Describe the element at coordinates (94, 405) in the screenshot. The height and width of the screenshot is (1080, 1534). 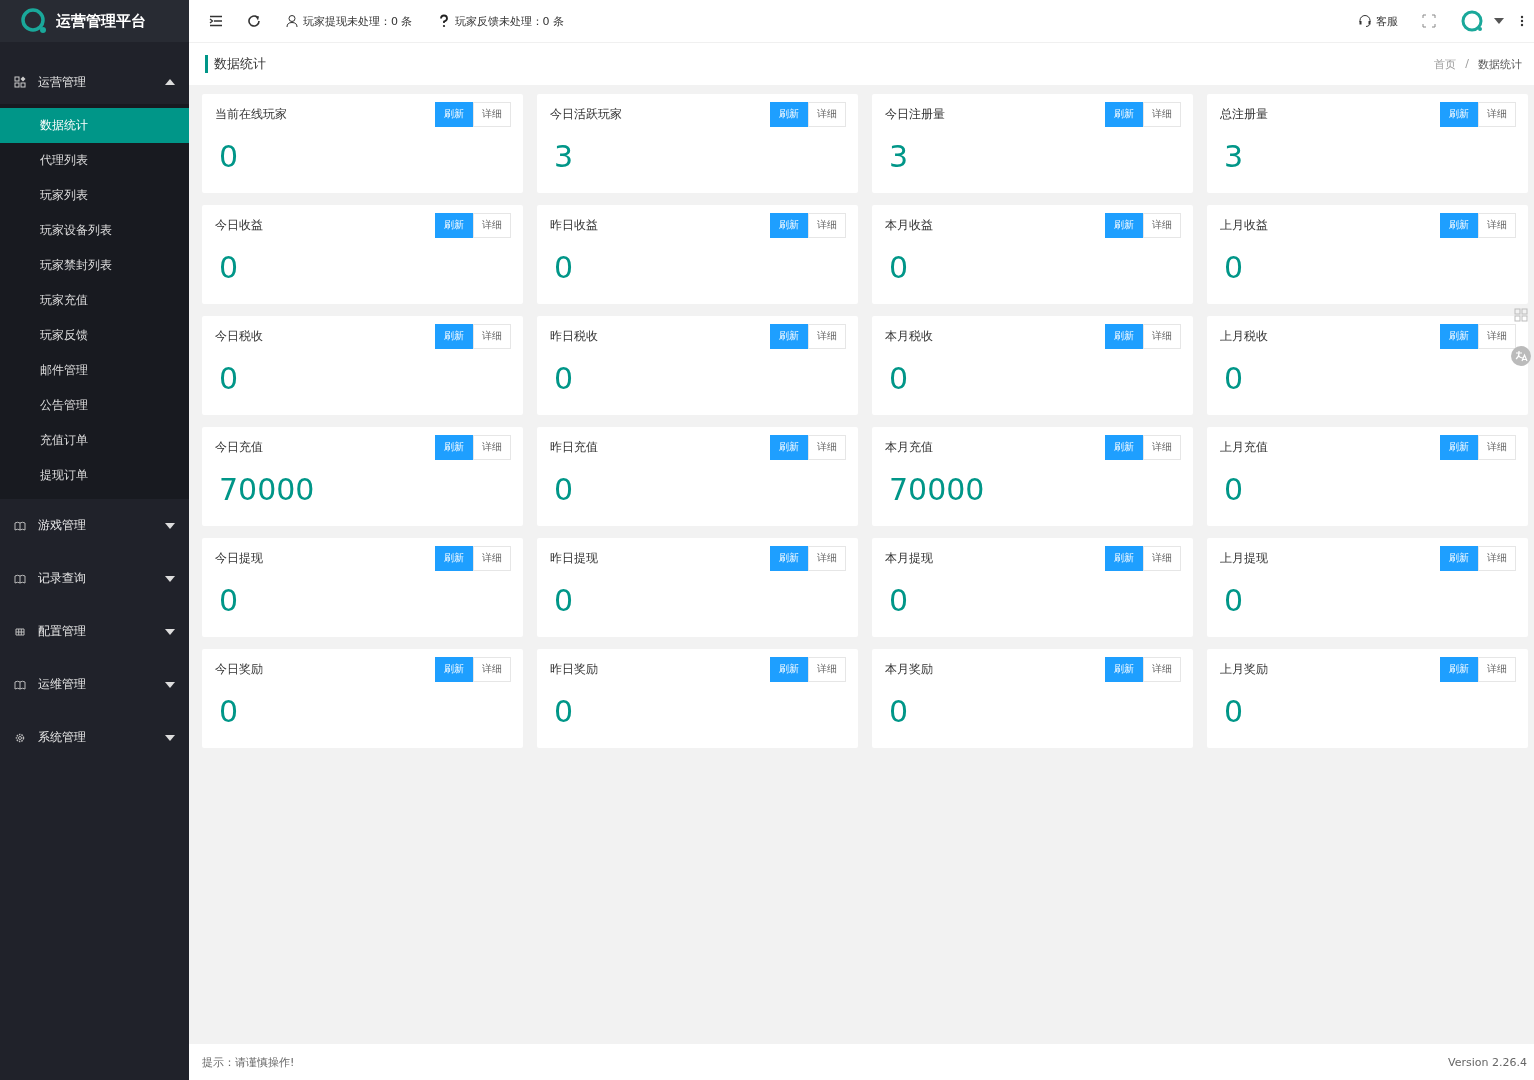
I see `menu-item: 公告管理` at that location.